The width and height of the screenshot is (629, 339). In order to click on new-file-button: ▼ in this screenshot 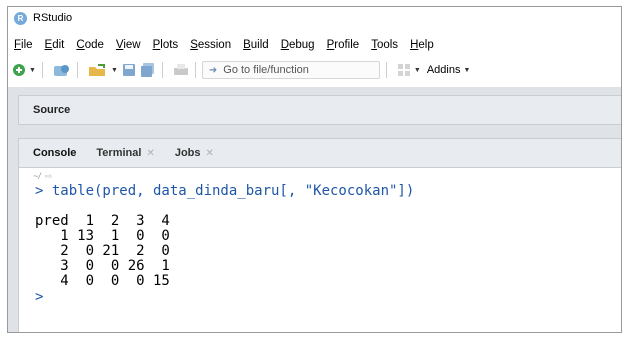, I will do `click(24, 70)`.